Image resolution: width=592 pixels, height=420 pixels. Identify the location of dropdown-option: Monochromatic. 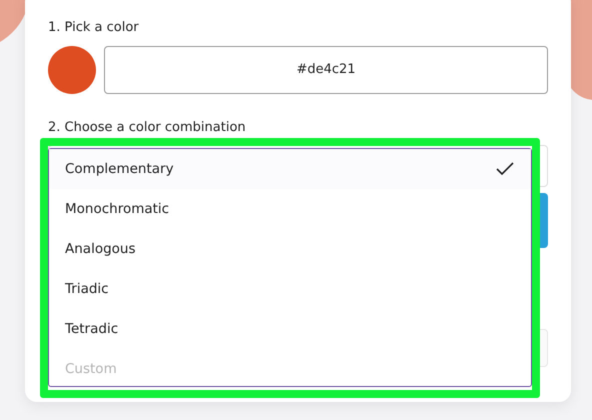
(290, 209).